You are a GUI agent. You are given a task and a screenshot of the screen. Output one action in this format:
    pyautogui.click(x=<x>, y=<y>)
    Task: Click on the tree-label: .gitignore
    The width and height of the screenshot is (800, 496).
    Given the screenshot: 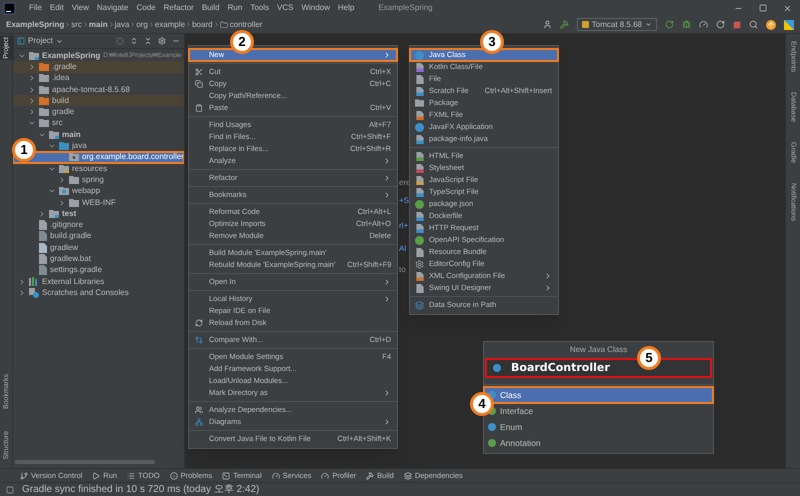 What is the action you would take?
    pyautogui.click(x=66, y=225)
    